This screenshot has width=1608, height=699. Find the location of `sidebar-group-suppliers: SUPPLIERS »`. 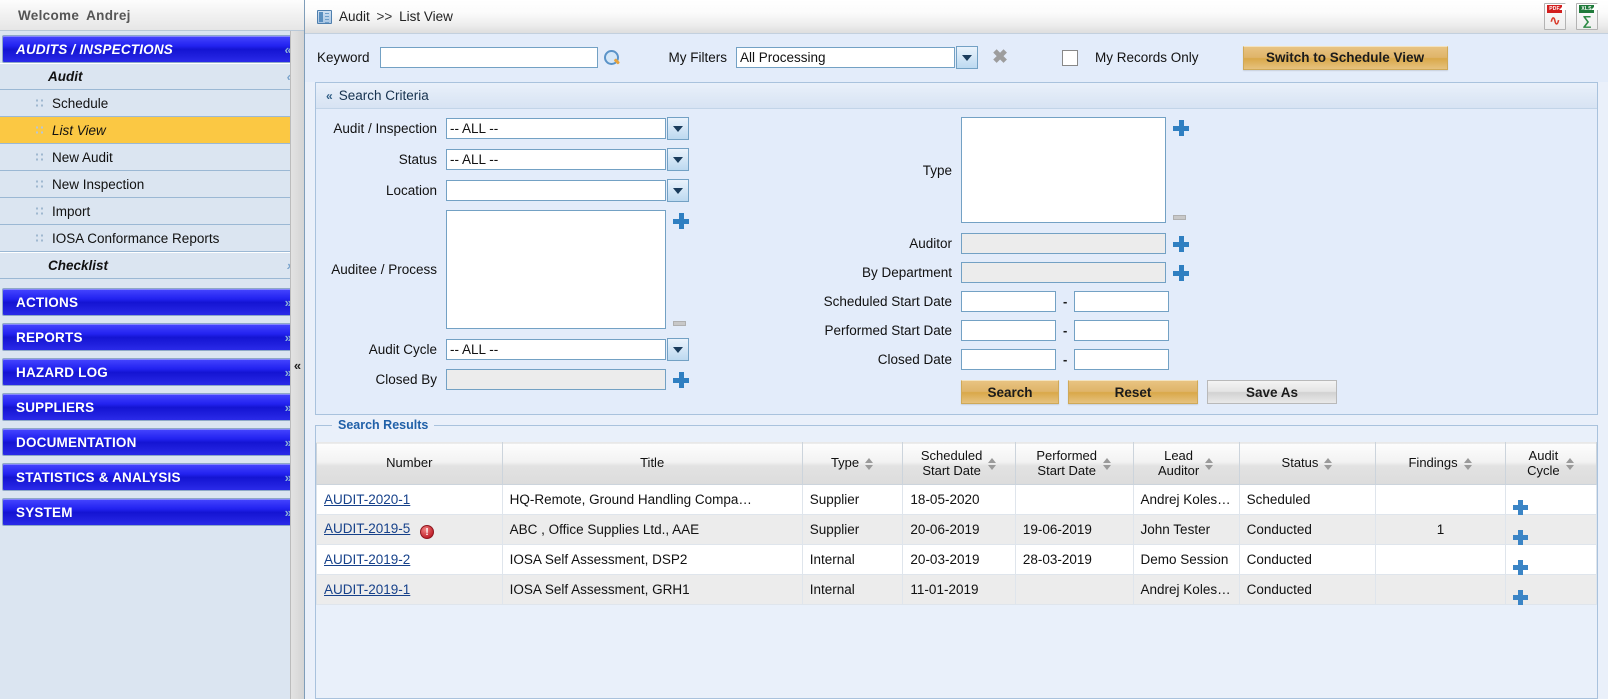

sidebar-group-suppliers: SUPPLIERS » is located at coordinates (152, 407).